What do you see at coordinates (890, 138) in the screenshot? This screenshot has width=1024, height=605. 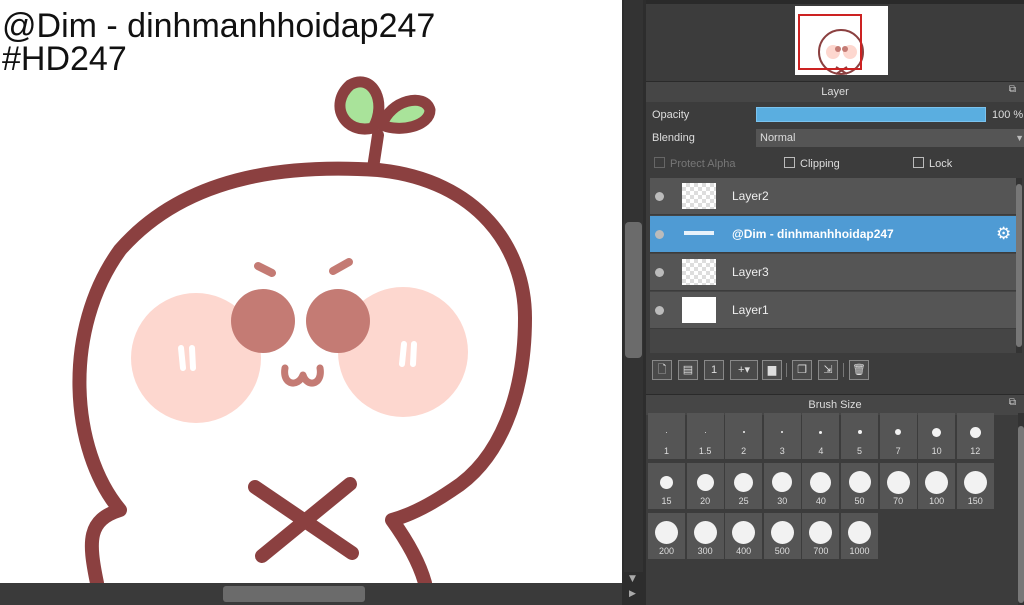 I see `blending-mode-select: Normal ▼` at bounding box center [890, 138].